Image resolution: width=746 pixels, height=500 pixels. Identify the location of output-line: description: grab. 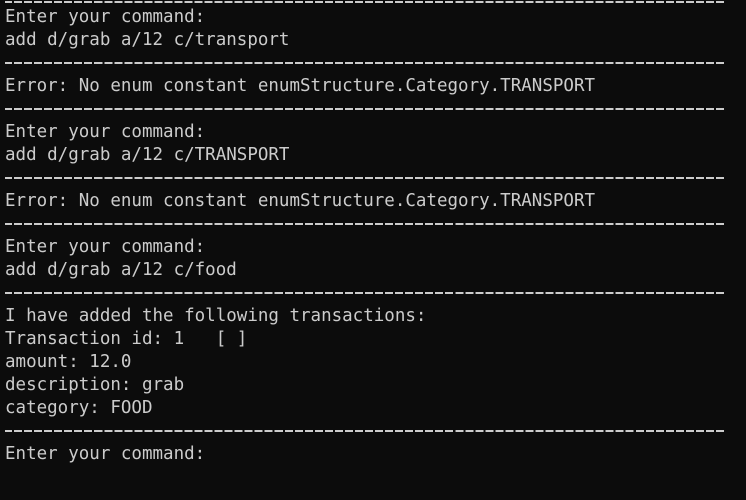
(95, 385).